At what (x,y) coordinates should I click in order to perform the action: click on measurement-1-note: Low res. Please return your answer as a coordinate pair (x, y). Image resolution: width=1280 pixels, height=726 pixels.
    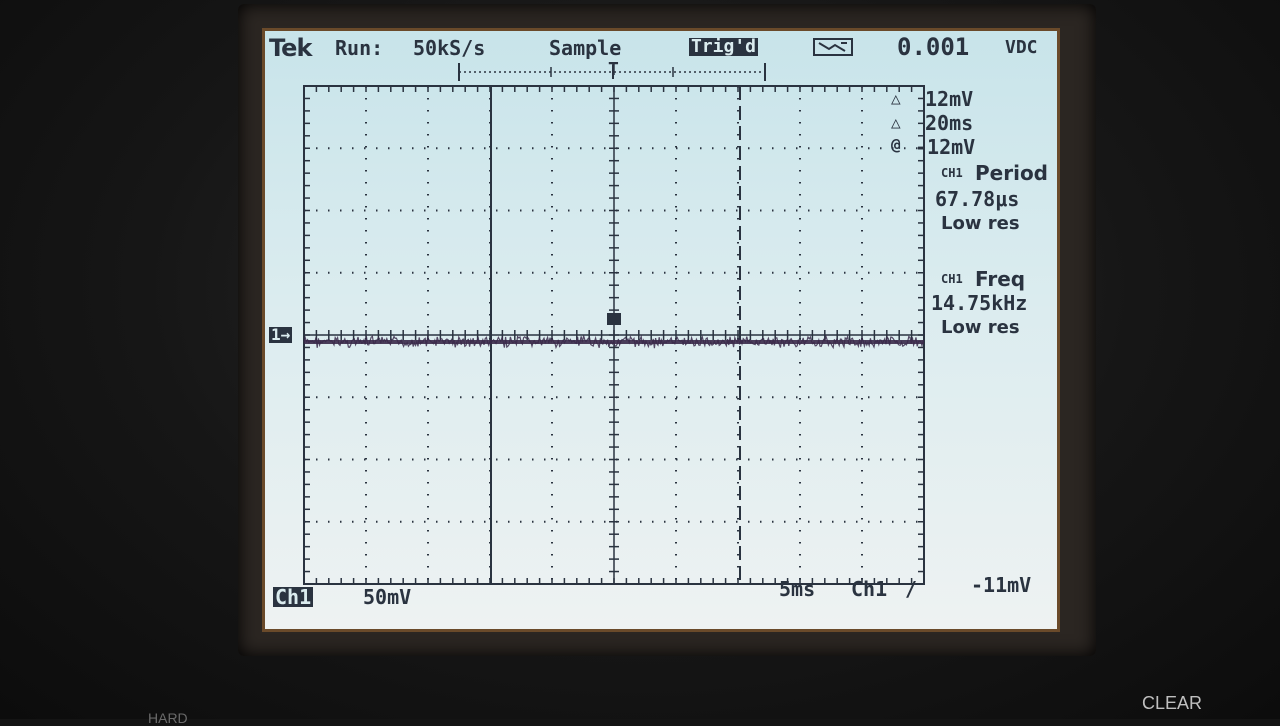
    Looking at the image, I should click on (980, 223).